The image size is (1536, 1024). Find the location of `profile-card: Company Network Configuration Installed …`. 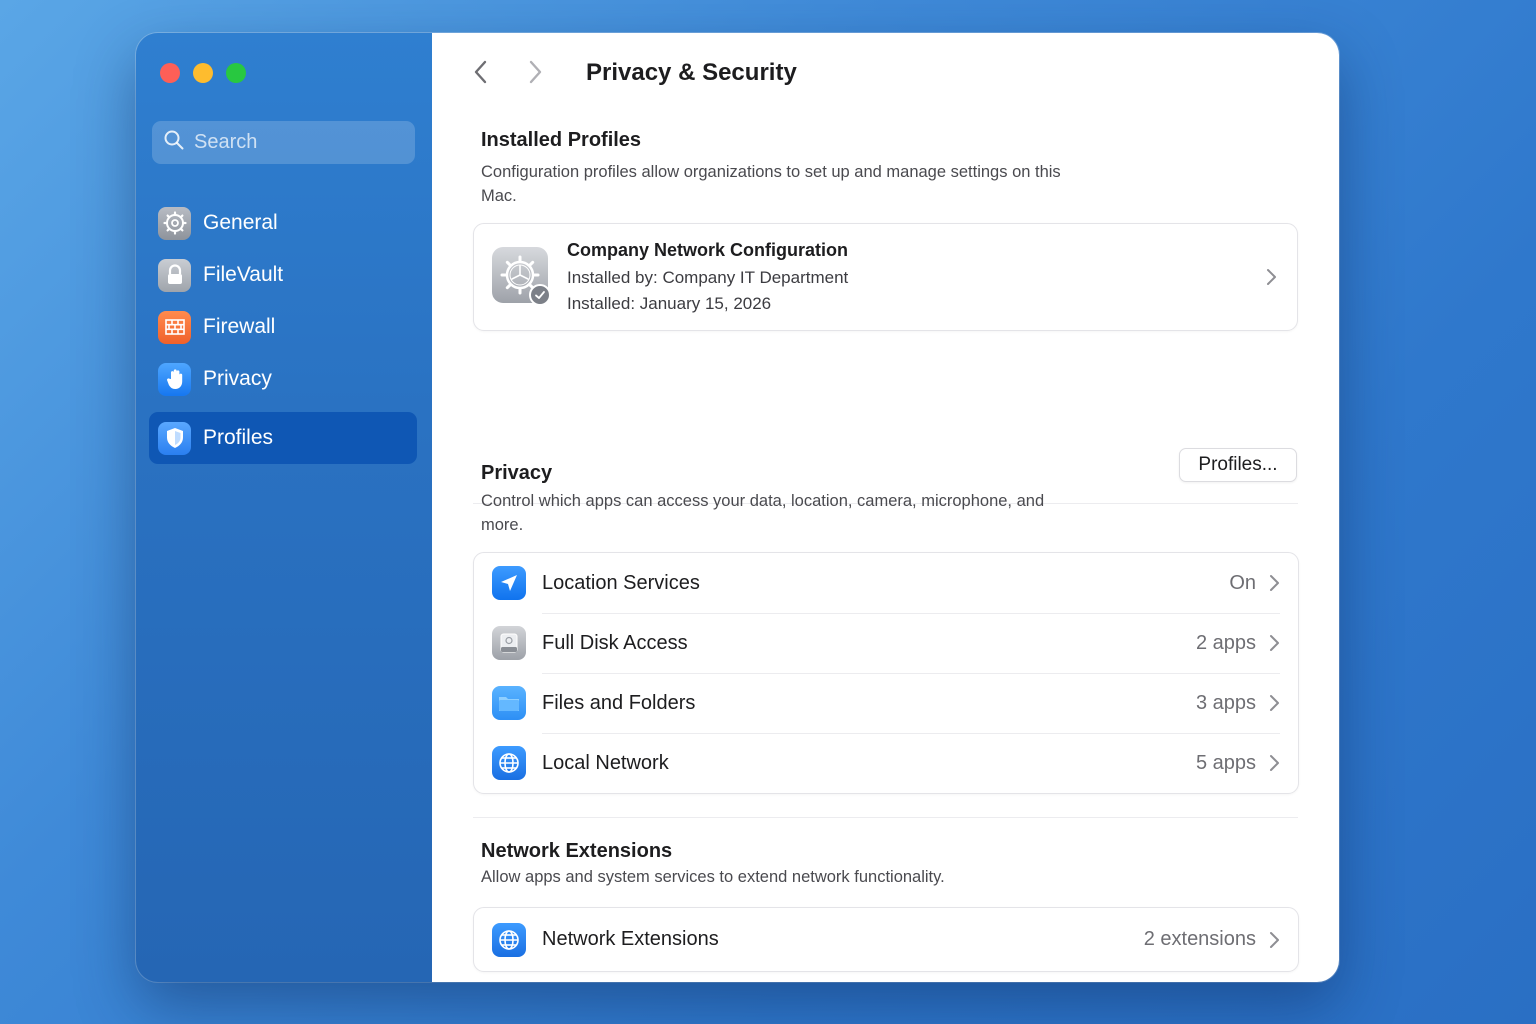

profile-card: Company Network Configuration Installed … is located at coordinates (885, 277).